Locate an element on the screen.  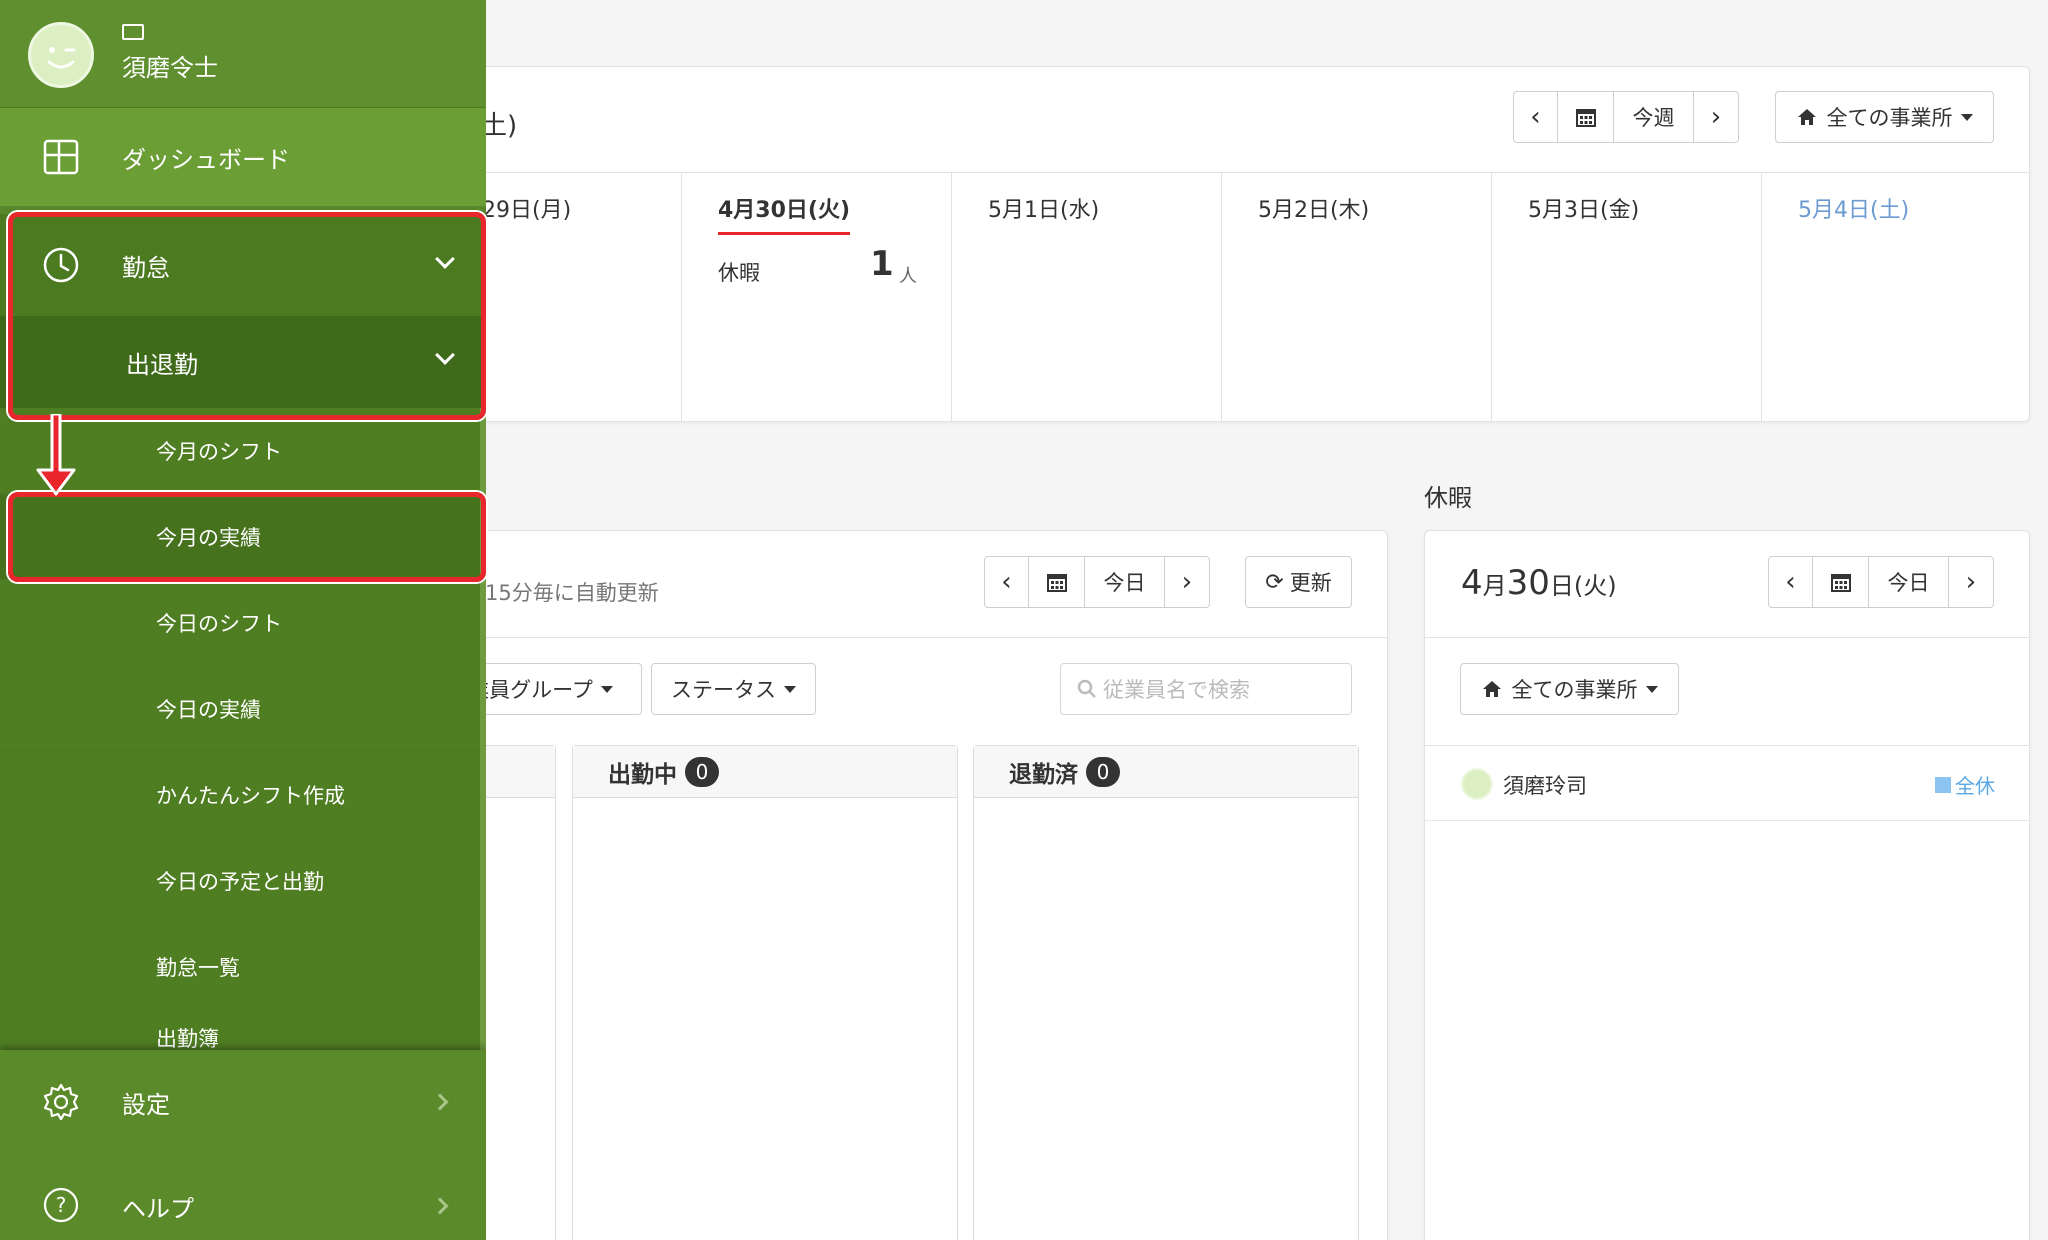
sidebar-sub-item: 出勤簿 is located at coordinates (240, 1030).